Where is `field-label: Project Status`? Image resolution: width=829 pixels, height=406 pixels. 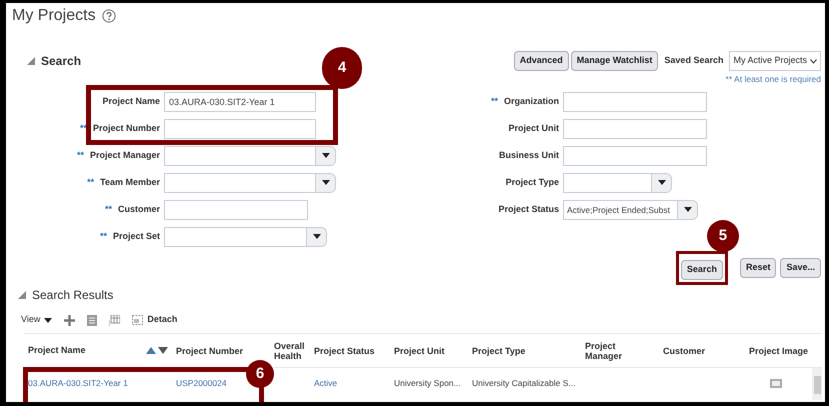 field-label: Project Status is located at coordinates (528, 209).